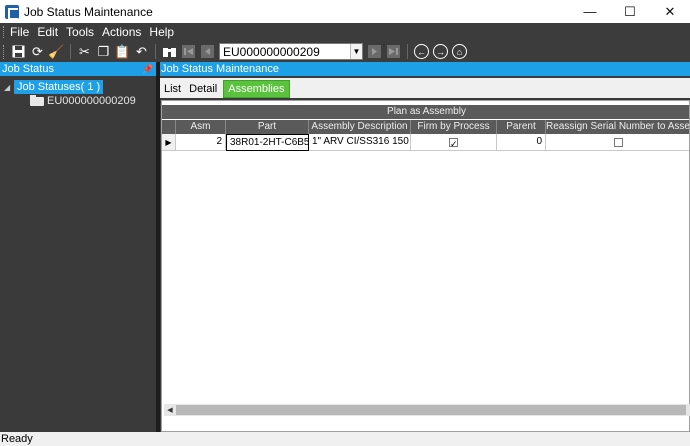 This screenshot has height=446, width=690. What do you see at coordinates (431, 410) in the screenshot?
I see `scrollbar-thumb` at bounding box center [431, 410].